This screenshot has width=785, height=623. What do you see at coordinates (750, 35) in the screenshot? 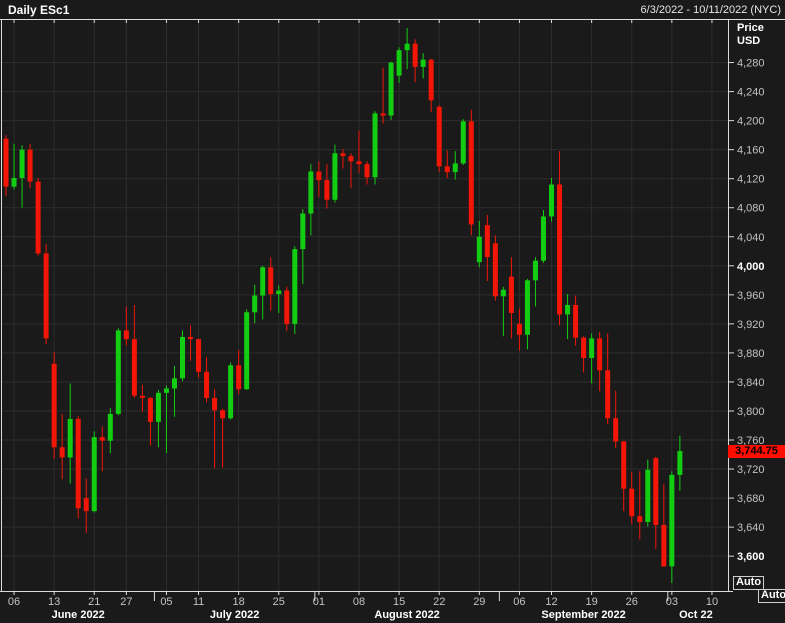
I see `price-axis-header: Price USD` at bounding box center [750, 35].